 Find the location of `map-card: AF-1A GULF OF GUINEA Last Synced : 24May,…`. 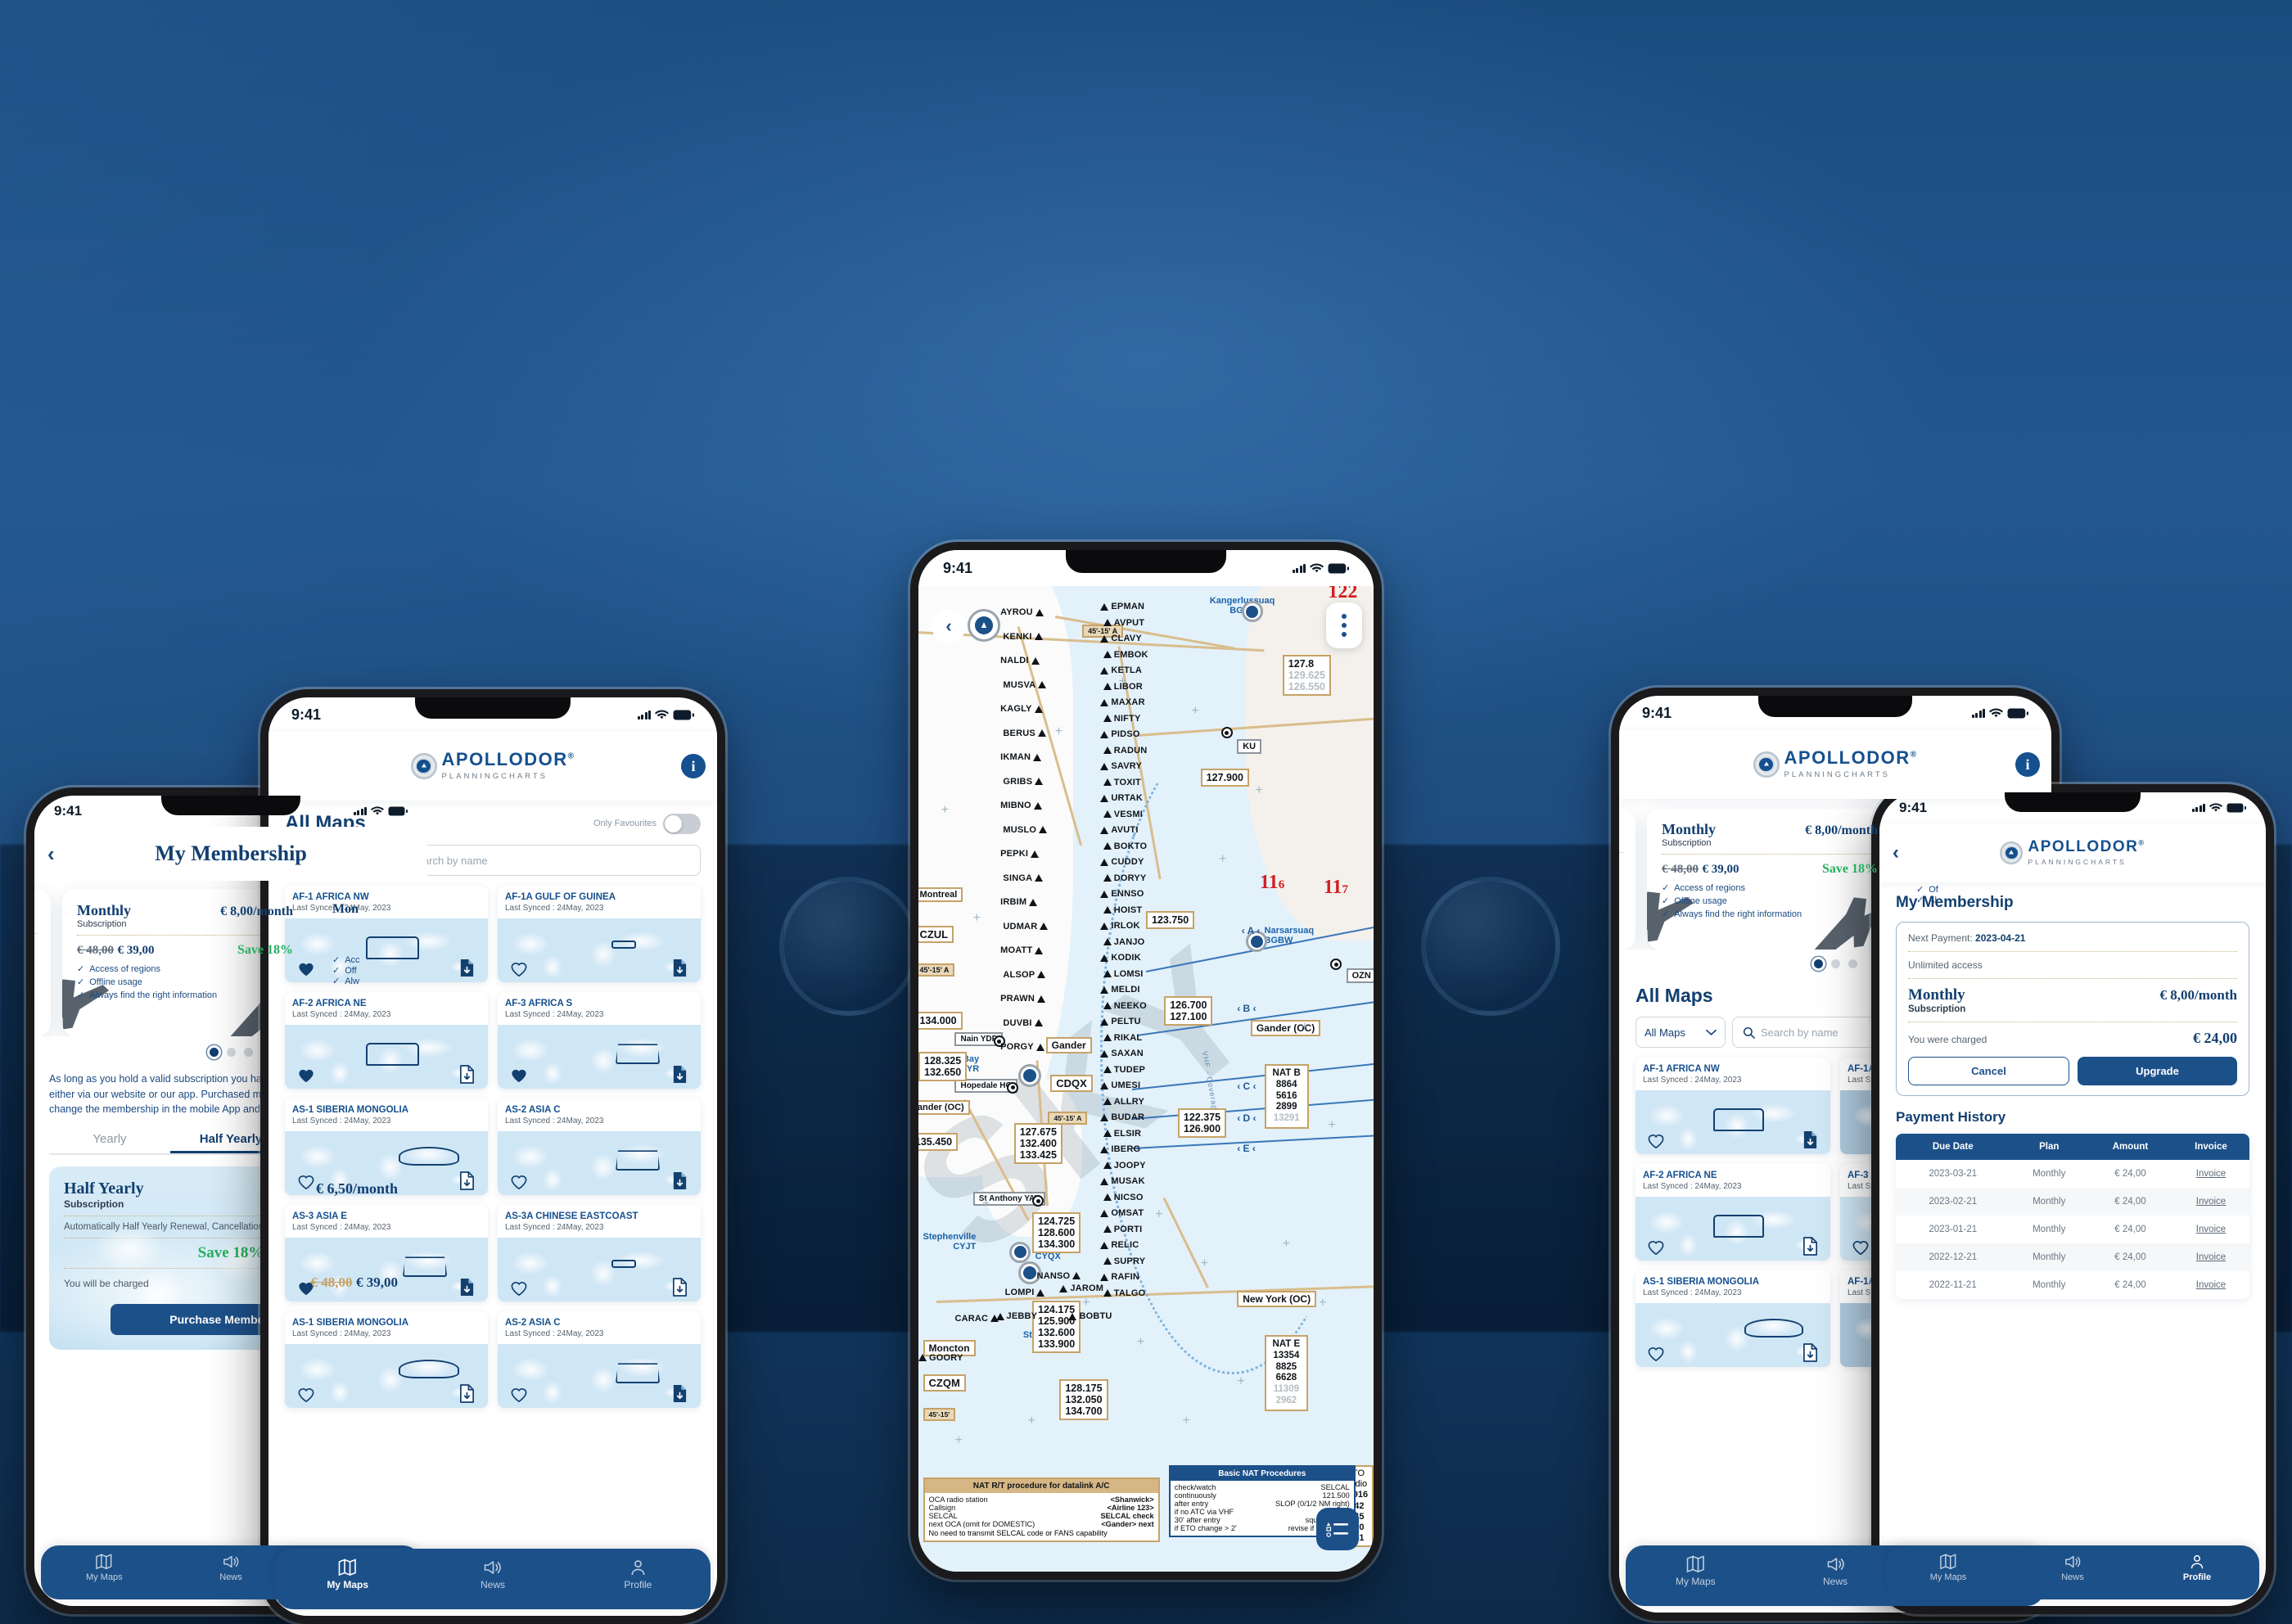

map-card: AF-1A GULF OF GUINEA Last Synced : 24May,… is located at coordinates (600, 934).